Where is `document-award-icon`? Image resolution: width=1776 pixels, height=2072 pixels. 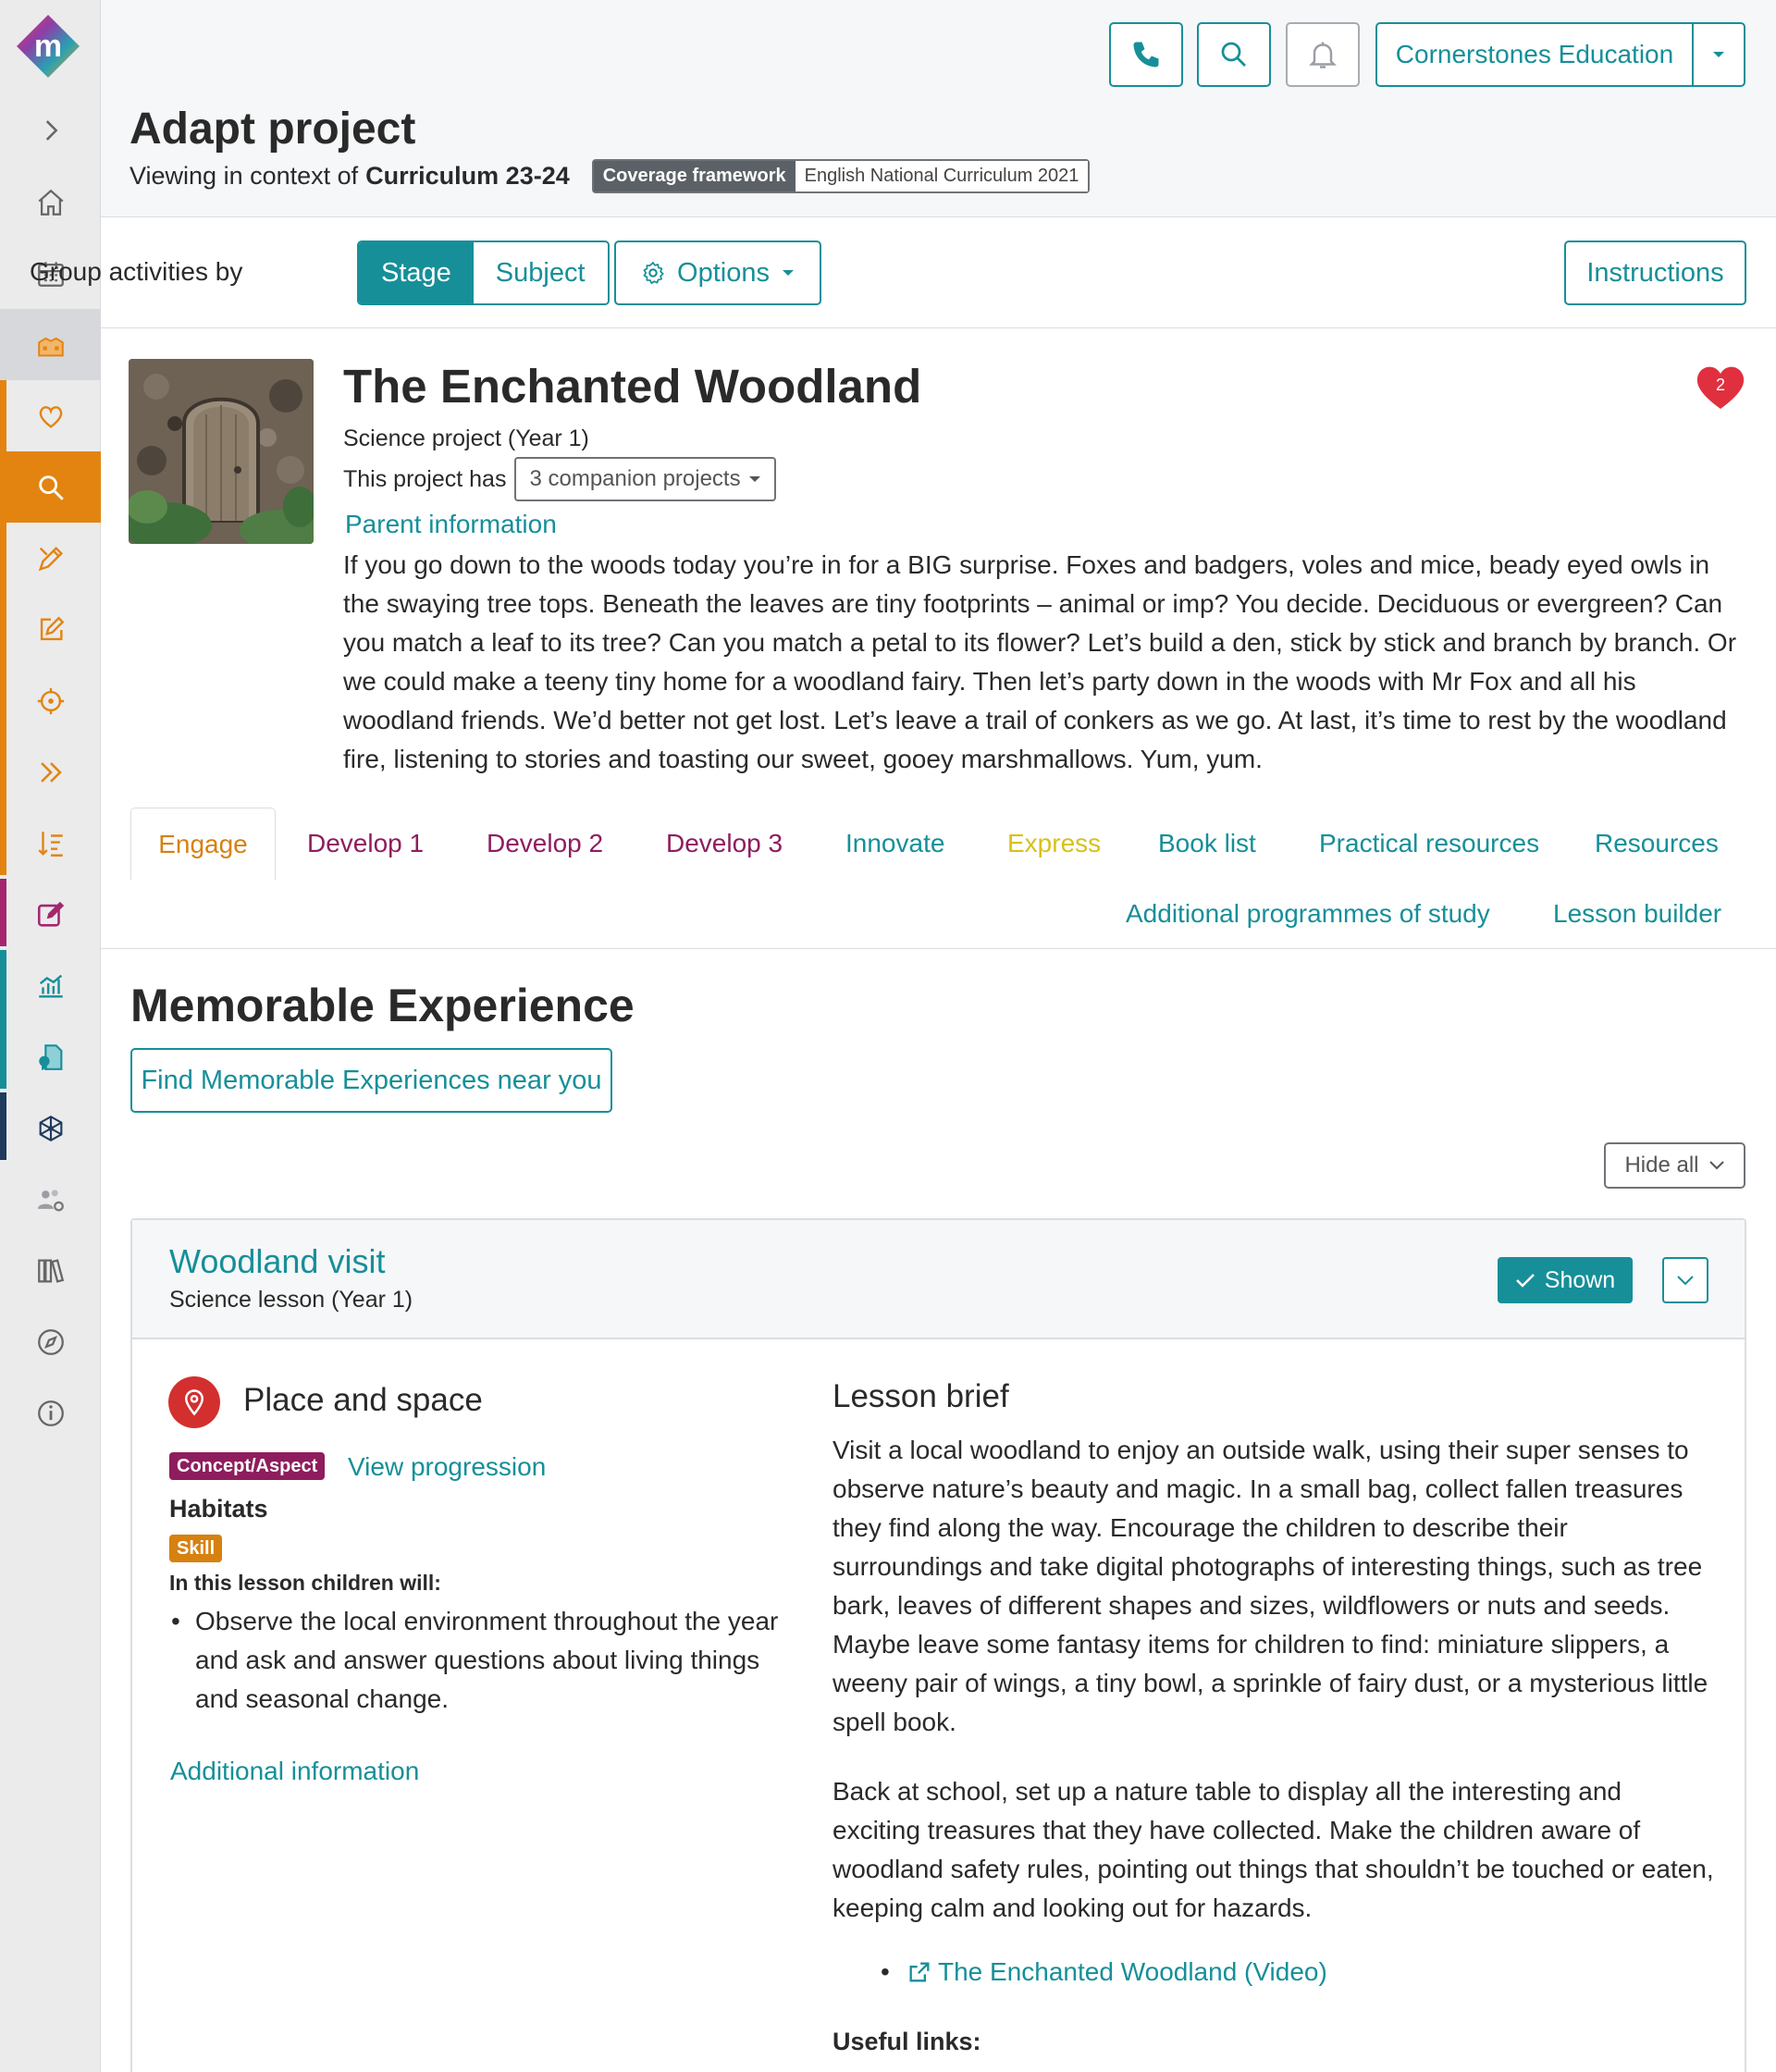 document-award-icon is located at coordinates (51, 1057).